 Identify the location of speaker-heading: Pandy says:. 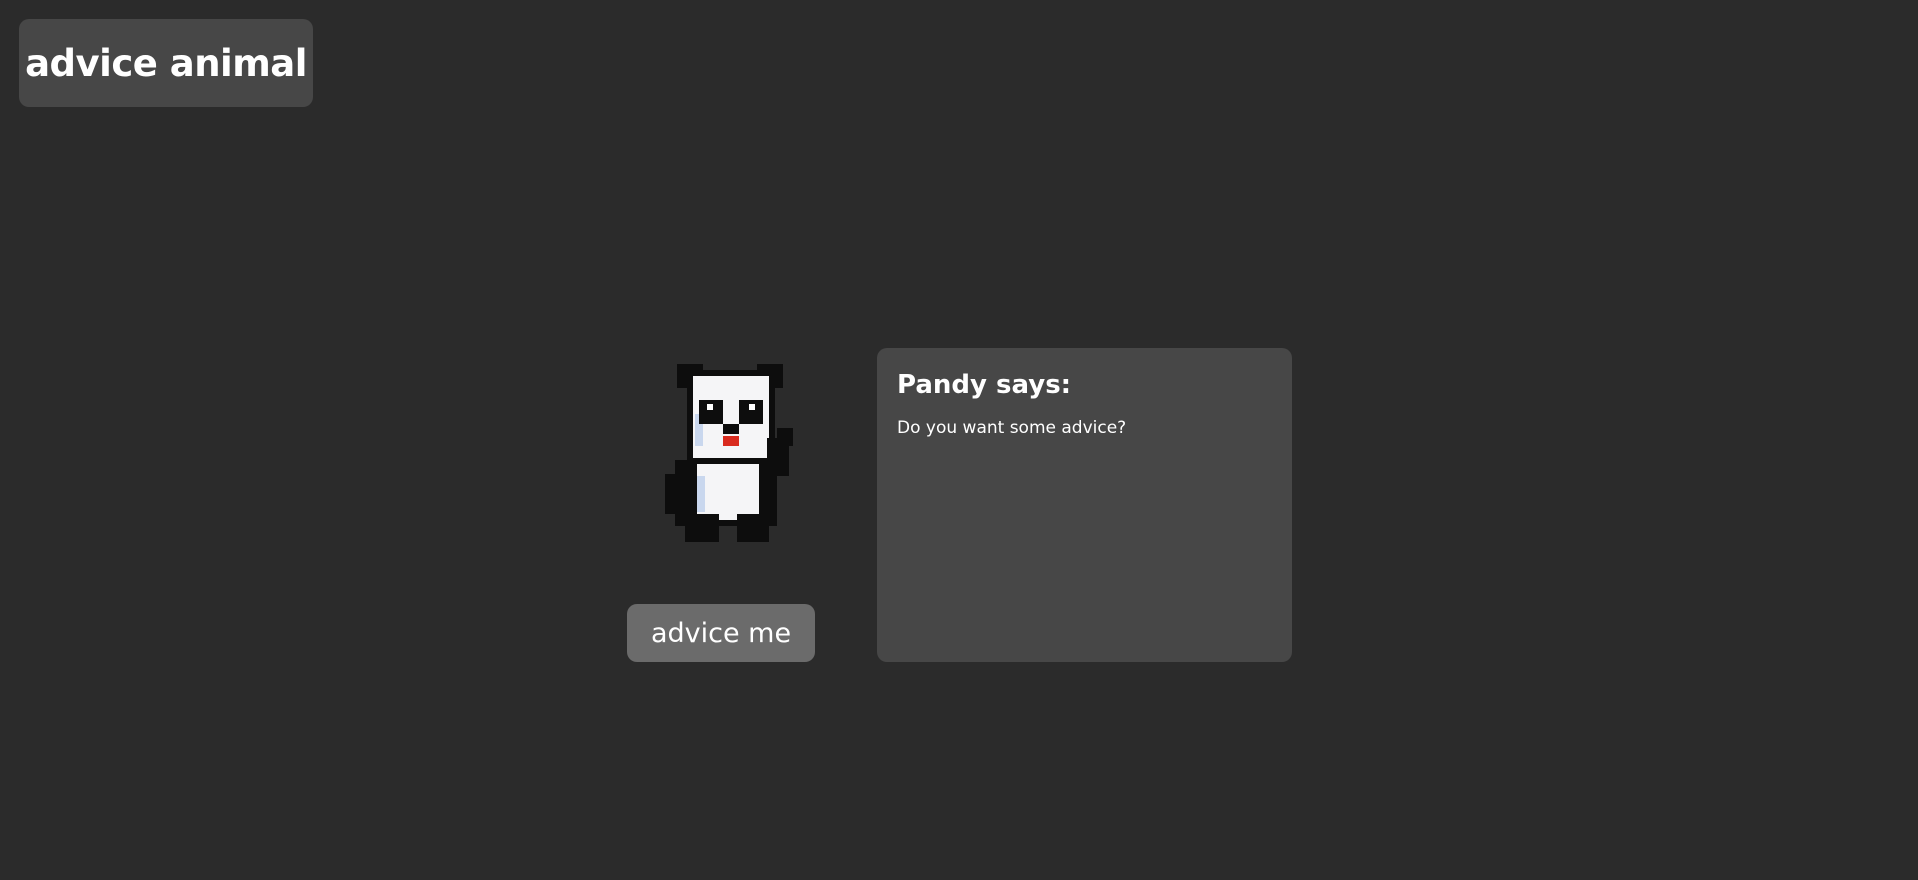
(984, 385).